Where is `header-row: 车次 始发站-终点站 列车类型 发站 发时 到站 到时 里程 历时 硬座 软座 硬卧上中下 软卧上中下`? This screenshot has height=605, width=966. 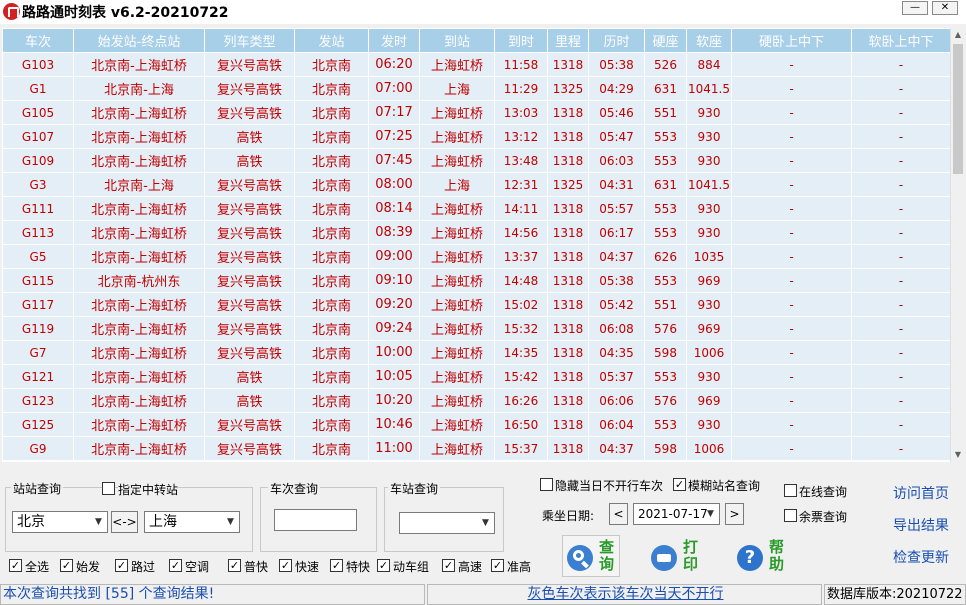 header-row: 车次 始发站-终点站 列车类型 发站 发时 到站 到时 里程 历时 硬座 软座 硬卧上中下 软卧上中下 is located at coordinates (476, 40).